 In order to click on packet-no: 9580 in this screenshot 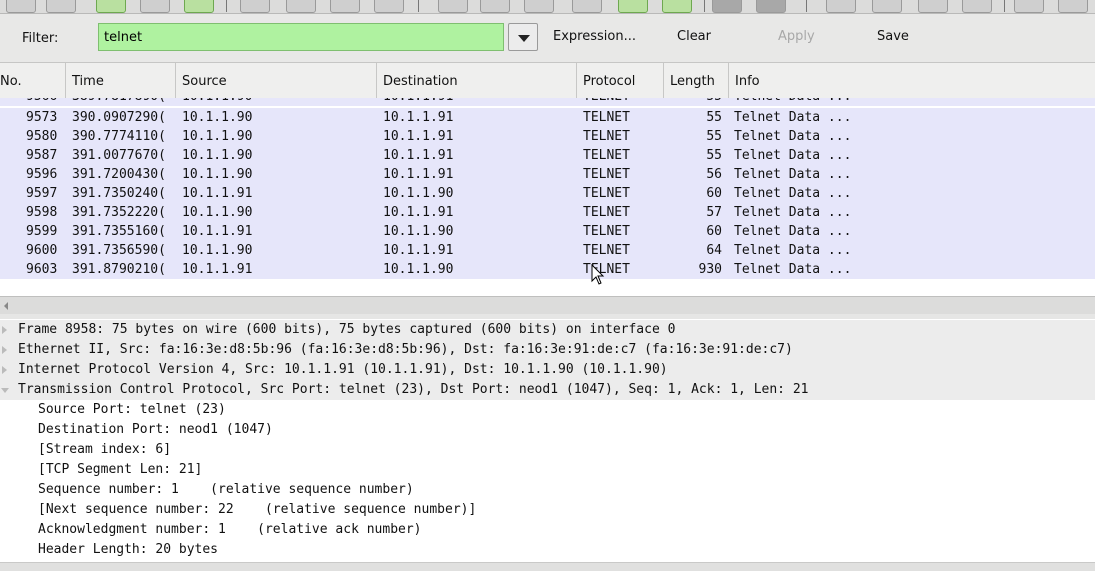, I will do `click(42, 136)`.